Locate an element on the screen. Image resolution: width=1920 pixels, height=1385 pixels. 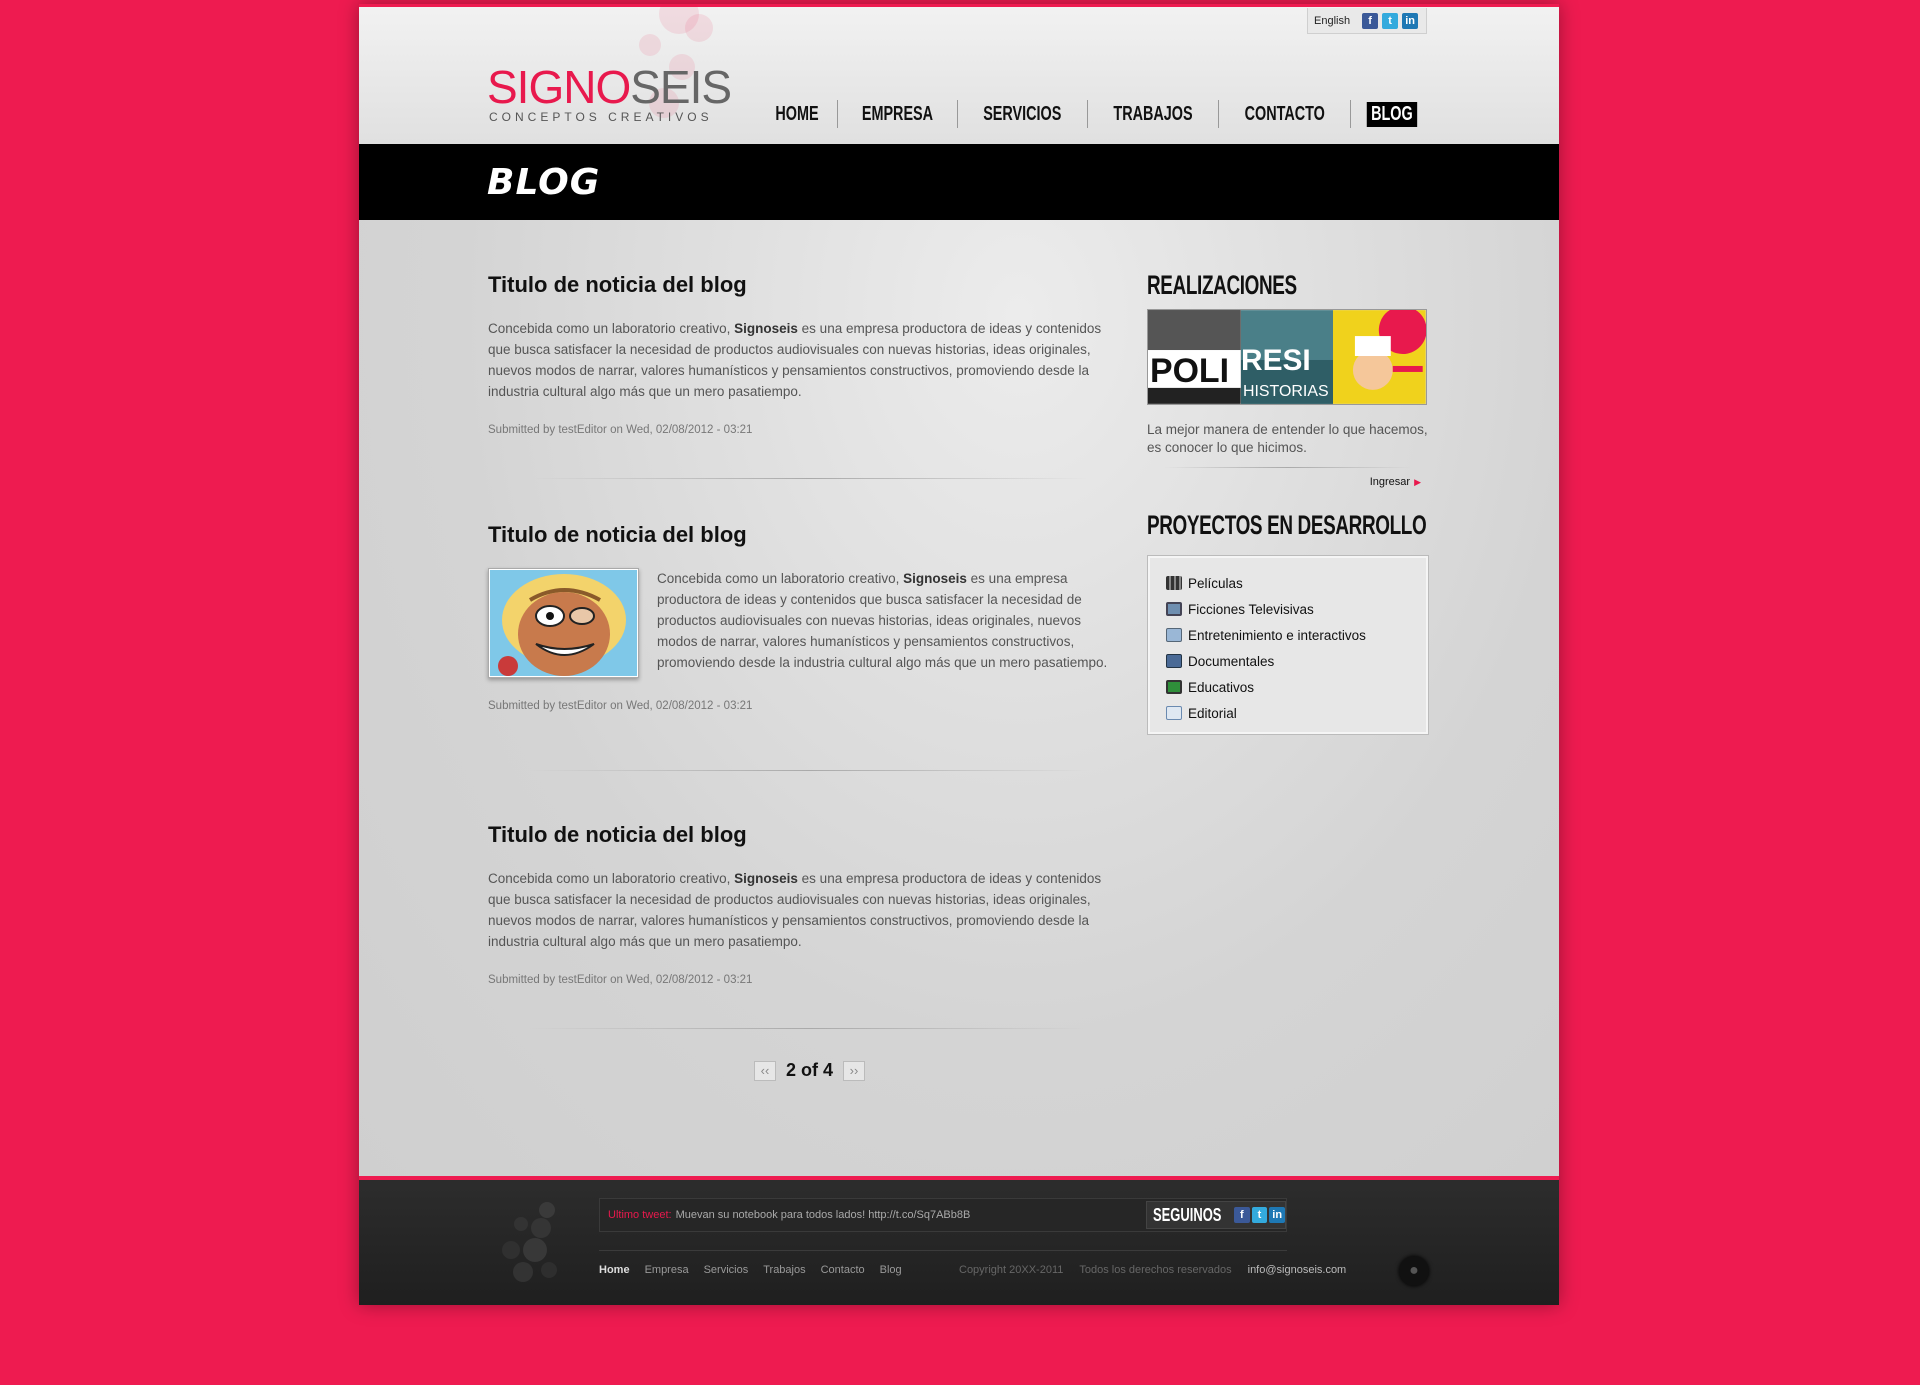
arrow-right-icon: ▶ is located at coordinates (1417, 482).